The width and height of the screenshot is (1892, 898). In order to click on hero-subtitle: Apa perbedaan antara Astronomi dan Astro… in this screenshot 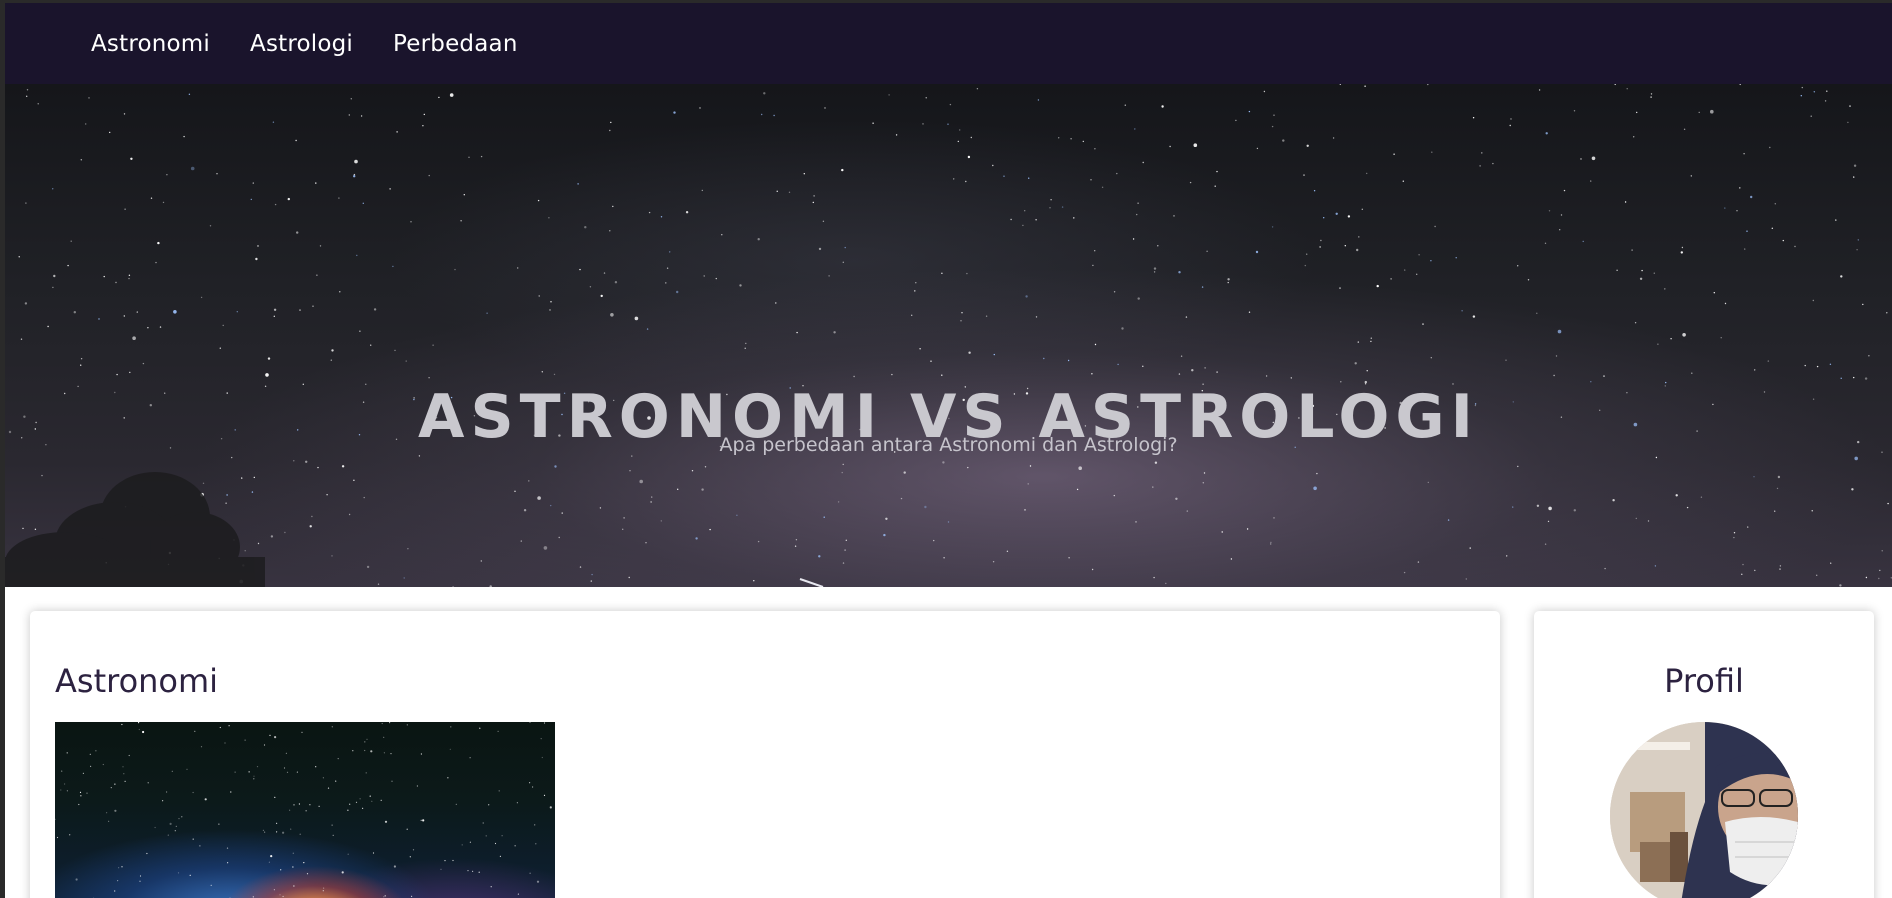, I will do `click(948, 445)`.